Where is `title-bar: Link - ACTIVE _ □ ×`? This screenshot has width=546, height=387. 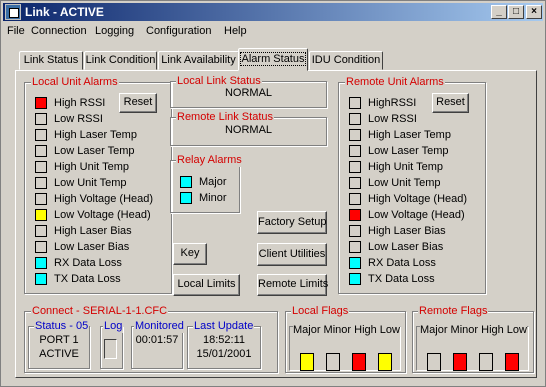 title-bar: Link - ACTIVE _ □ × is located at coordinates (273, 12).